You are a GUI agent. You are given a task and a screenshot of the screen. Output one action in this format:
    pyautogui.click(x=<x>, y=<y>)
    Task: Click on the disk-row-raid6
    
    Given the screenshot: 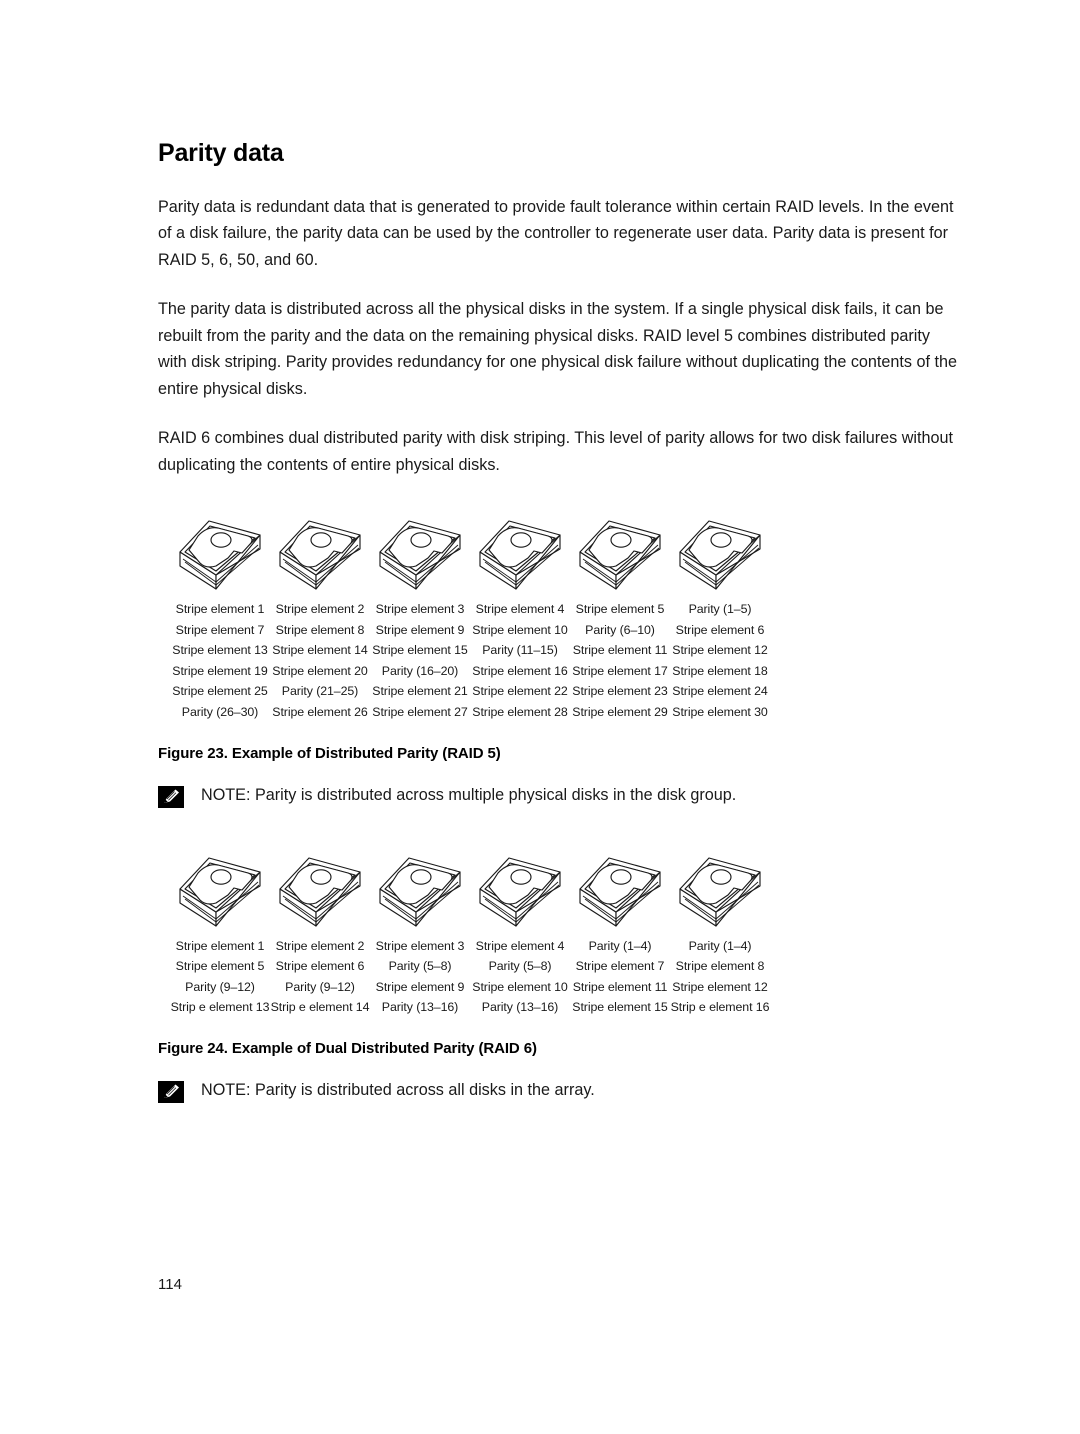 What is the action you would take?
    pyautogui.click(x=470, y=887)
    